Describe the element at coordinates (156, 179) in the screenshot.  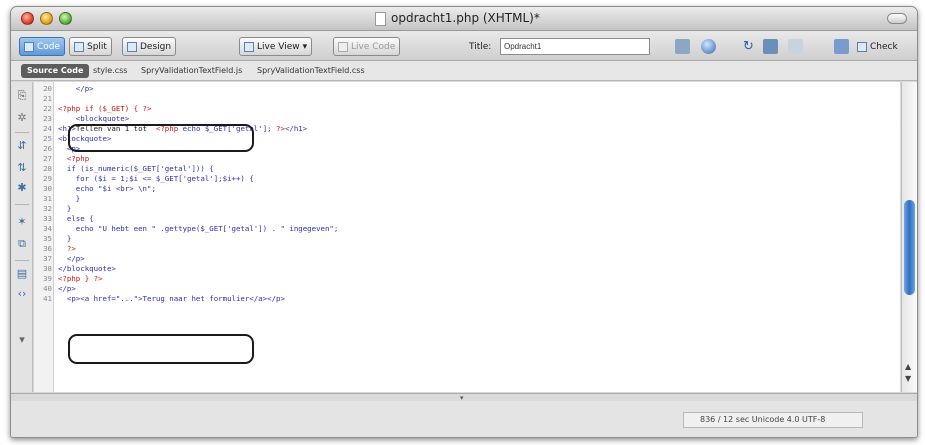
I see `code-text: for ($i = 1;$i <= $_GET['getal'];$i++) {` at that location.